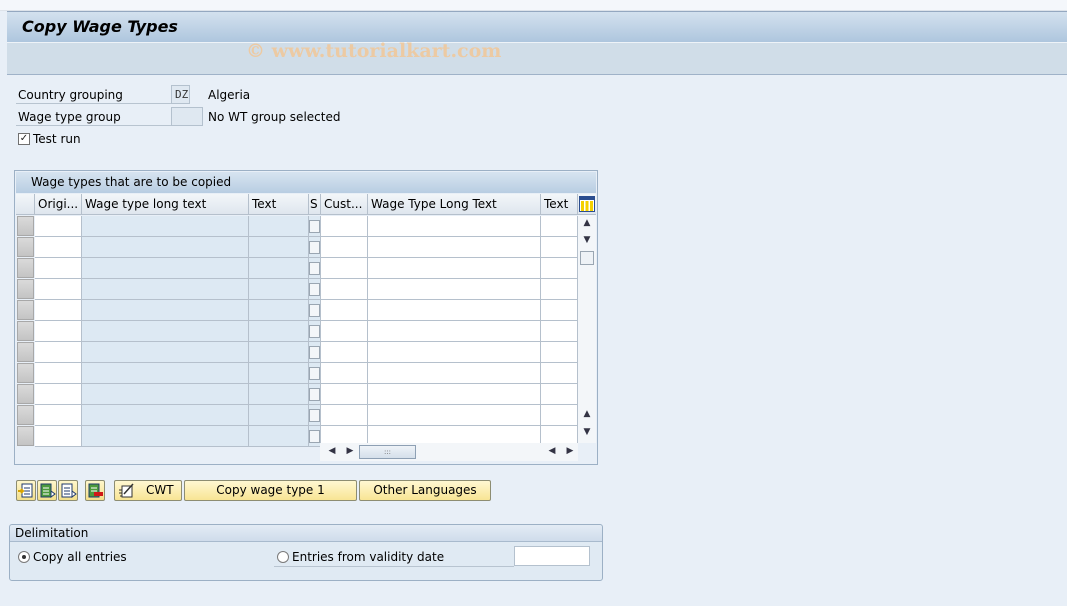 The width and height of the screenshot is (1067, 606). I want to click on scroll-up-bottom-icon: ▲, so click(587, 414).